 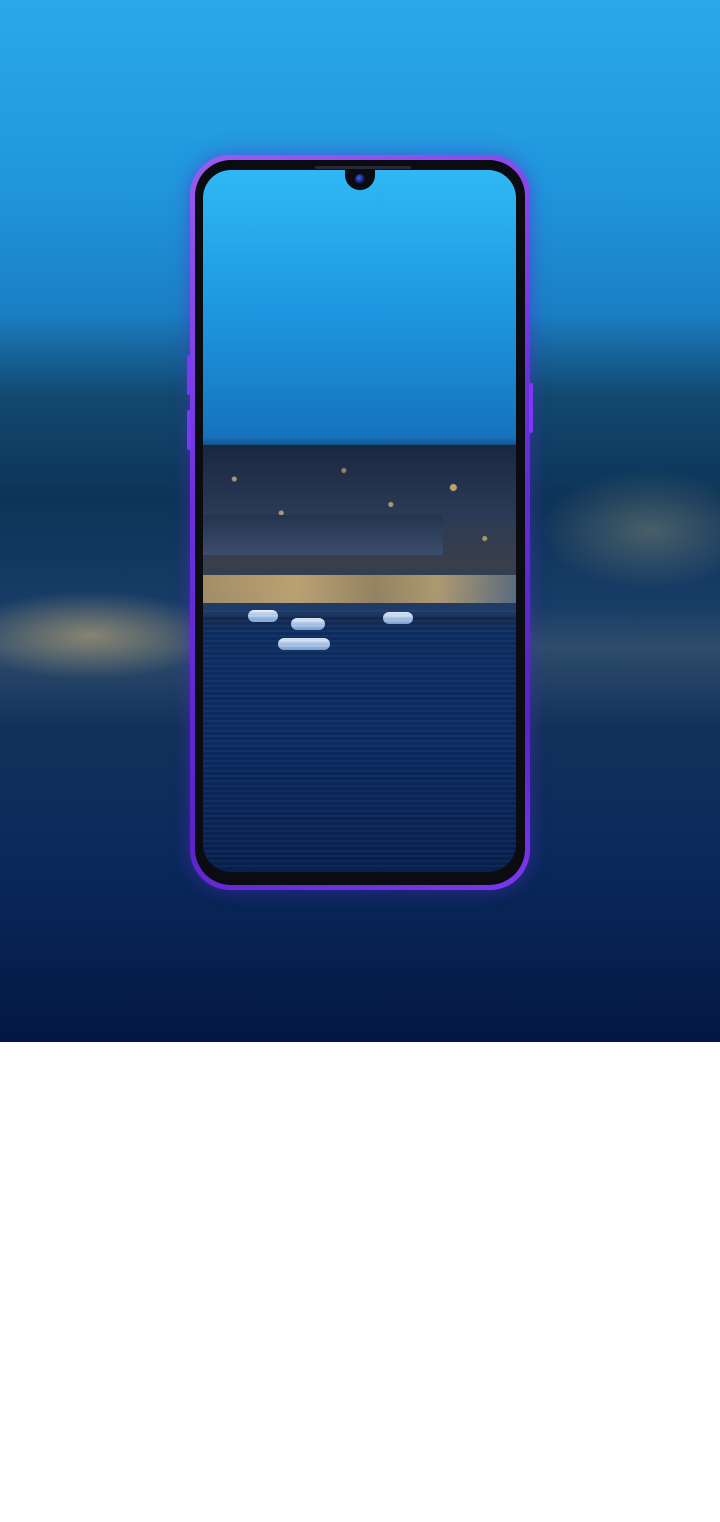 I want to click on front-camera-icon, so click(x=360, y=179).